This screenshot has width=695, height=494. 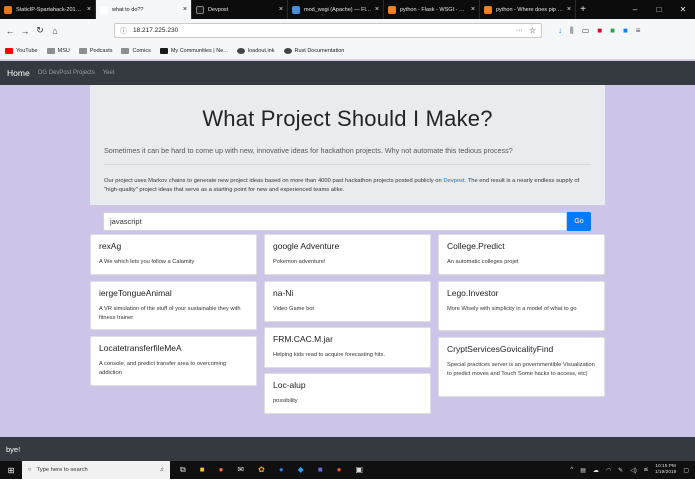 I want to click on bookmark-item: Rust Documentation, so click(x=313, y=50).